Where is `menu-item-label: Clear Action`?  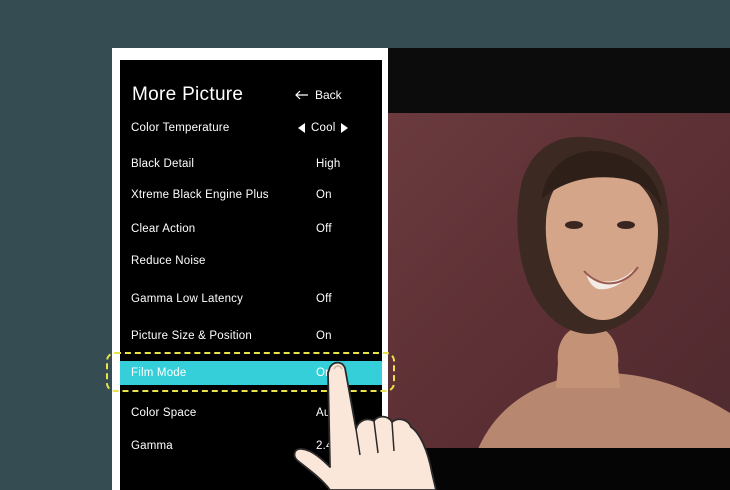
menu-item-label: Clear Action is located at coordinates (163, 229).